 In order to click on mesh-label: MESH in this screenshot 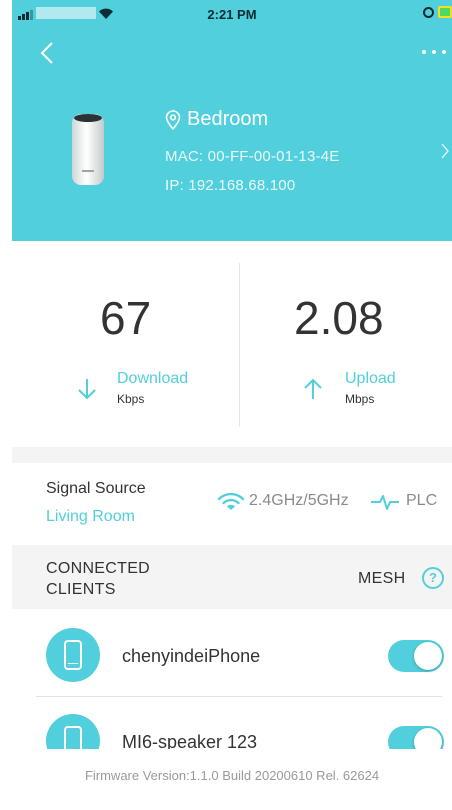, I will do `click(382, 578)`.